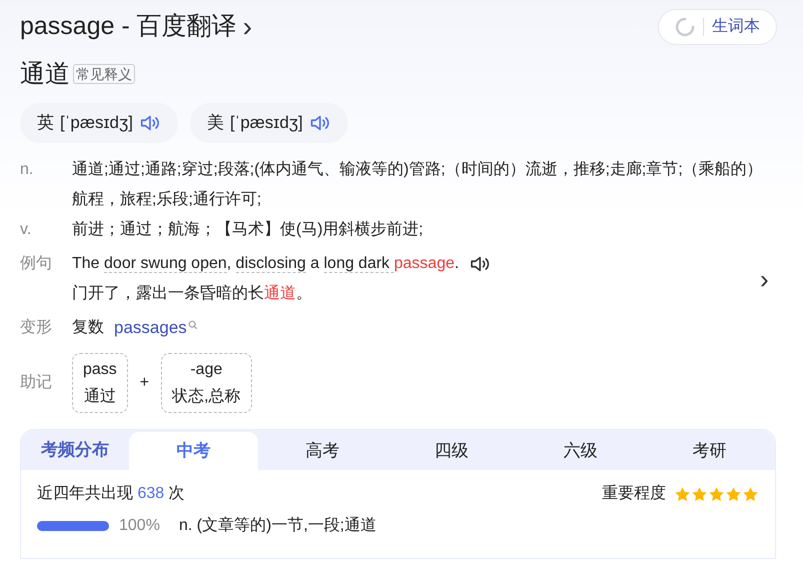 The height and width of the screenshot is (562, 803). What do you see at coordinates (265, 264) in the screenshot?
I see `example-sentence: The door swung open, disclosing a long dark passage.` at bounding box center [265, 264].